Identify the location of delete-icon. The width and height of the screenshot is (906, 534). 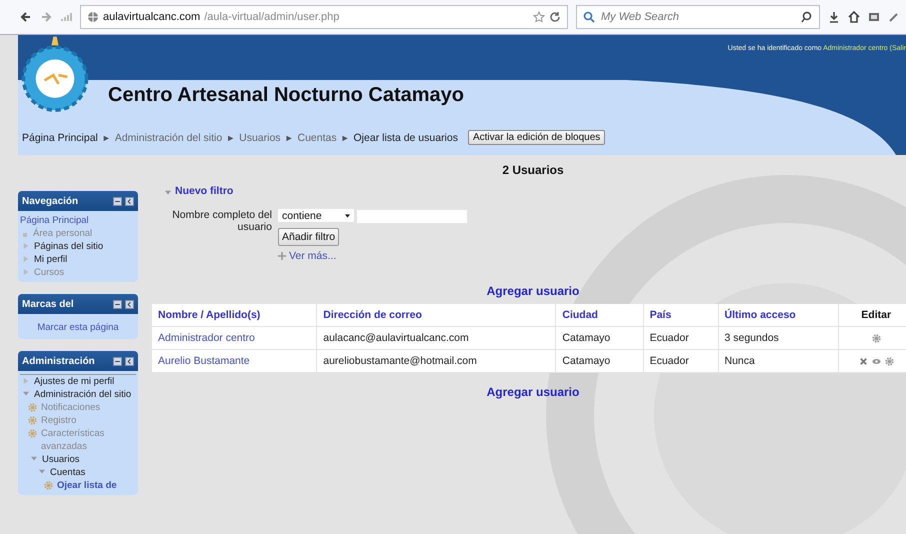
(863, 361).